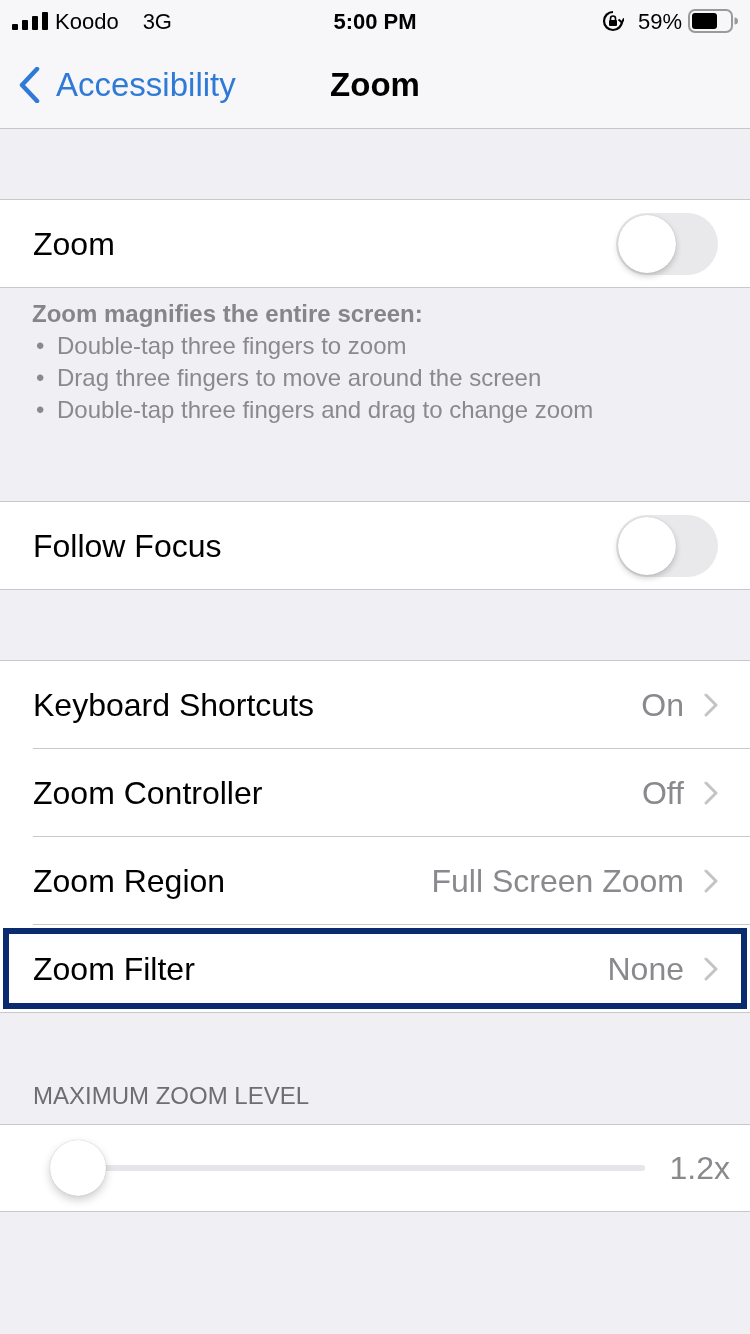 This screenshot has width=750, height=1334. What do you see at coordinates (713, 21) in the screenshot?
I see `battery-icon` at bounding box center [713, 21].